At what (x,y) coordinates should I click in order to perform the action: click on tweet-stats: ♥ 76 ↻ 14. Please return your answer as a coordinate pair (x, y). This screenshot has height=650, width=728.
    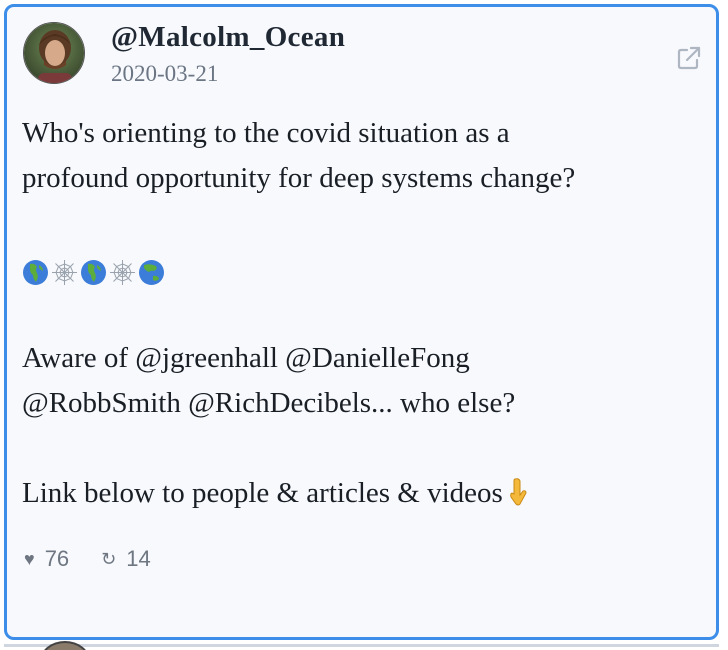
    Looking at the image, I should click on (103, 559).